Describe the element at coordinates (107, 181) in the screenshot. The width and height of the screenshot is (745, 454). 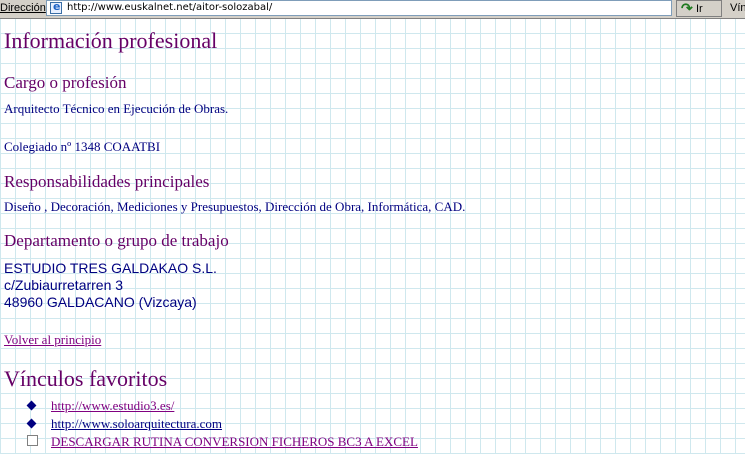
I see `responsabilidades-heading: Responsabilidades principales` at that location.